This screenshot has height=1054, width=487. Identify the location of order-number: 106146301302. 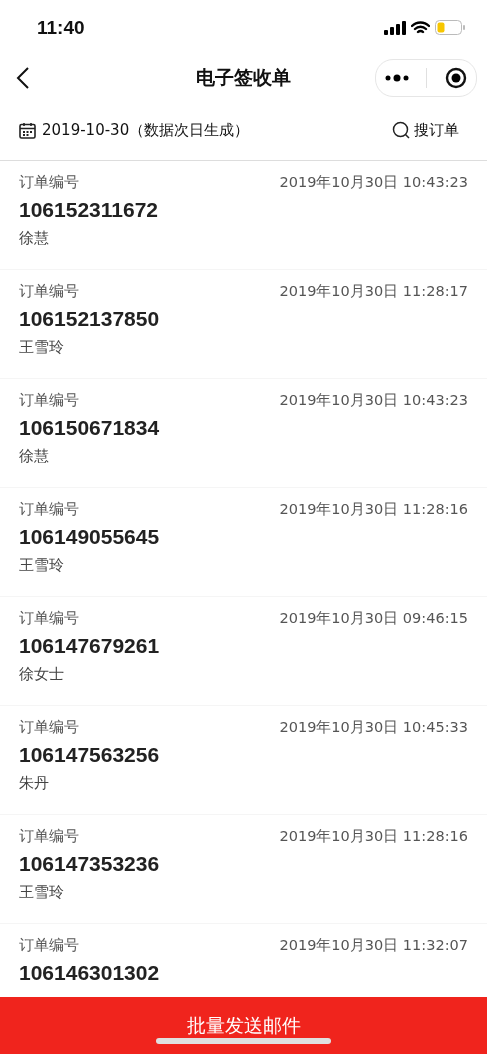
(90, 973).